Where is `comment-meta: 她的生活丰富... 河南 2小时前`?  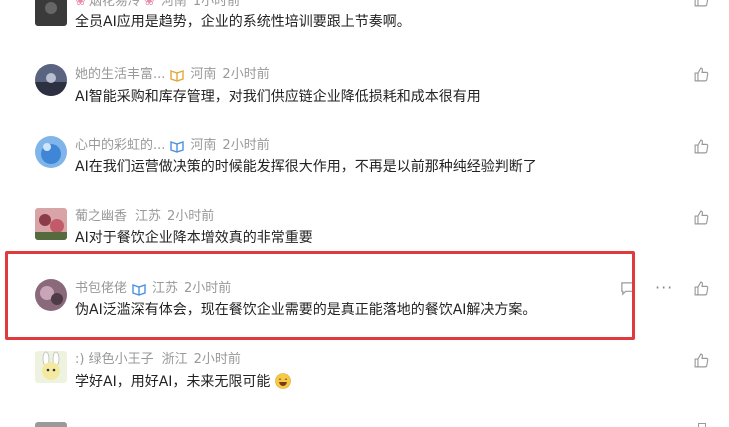
comment-meta: 她的生活丰富... 河南 2小时前 is located at coordinates (172, 75).